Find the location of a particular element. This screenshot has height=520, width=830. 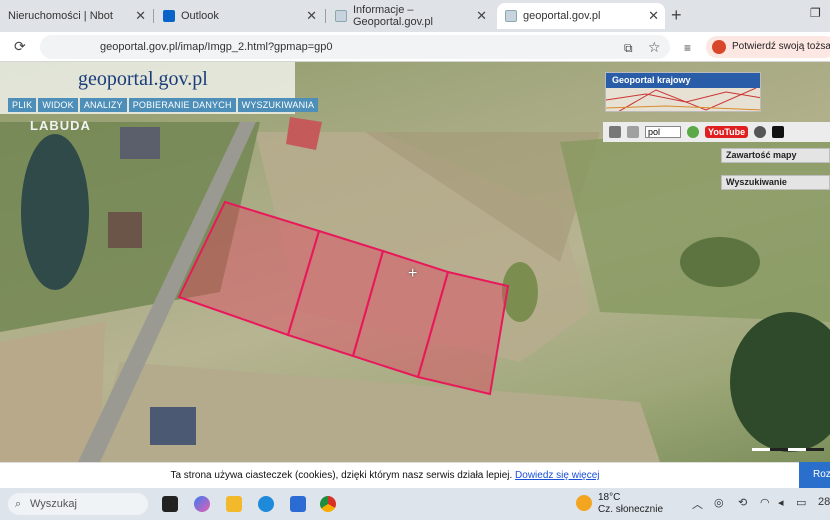

pond is located at coordinates (55, 212).